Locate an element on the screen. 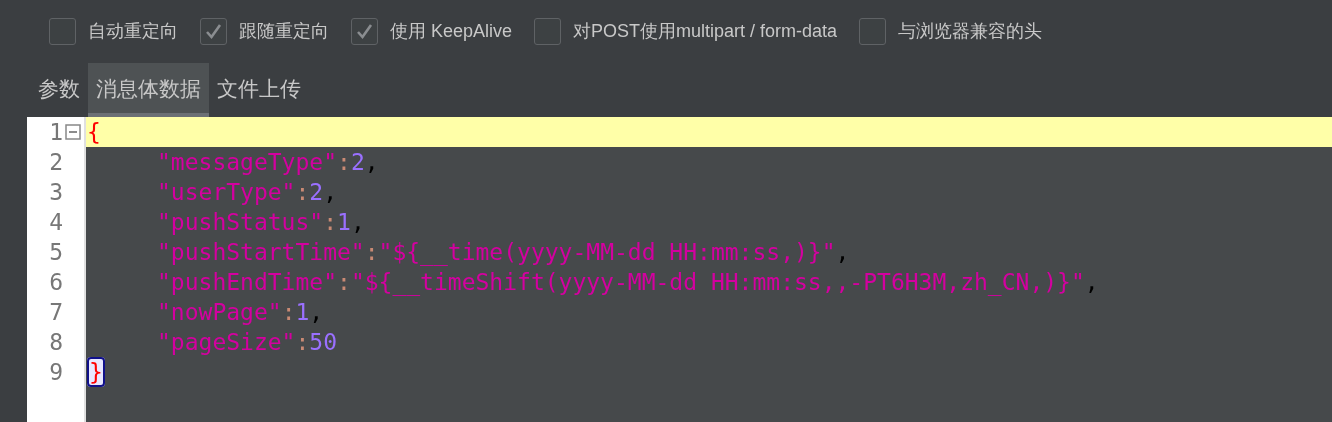 Image resolution: width=1332 pixels, height=422 pixels. code-line: "pushStartTime":"${__time(yyyy-MM-dd HH:mm:ss,)}", is located at coordinates (503, 252).